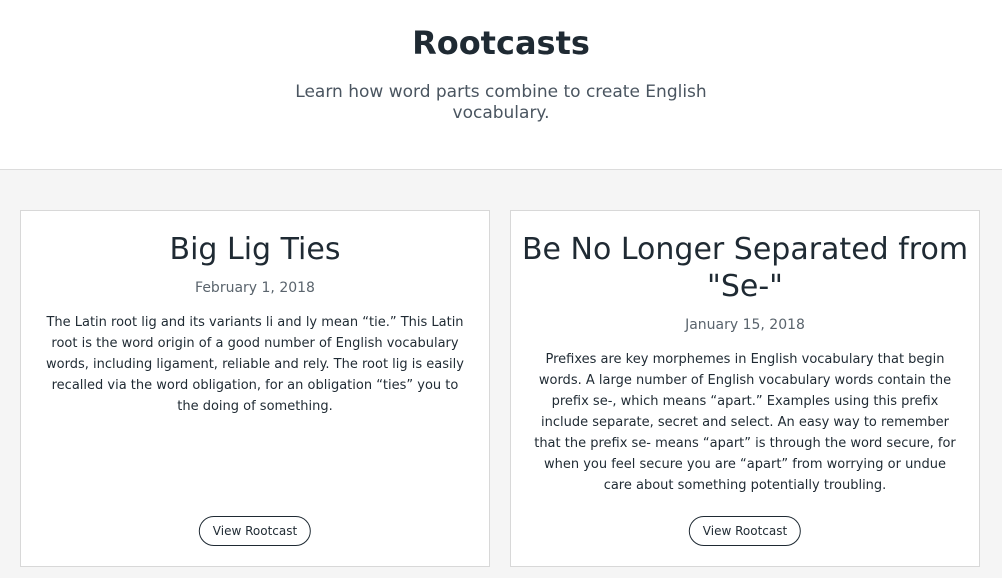  What do you see at coordinates (255, 288) in the screenshot?
I see `rootcast-date: February 1, 2018` at bounding box center [255, 288].